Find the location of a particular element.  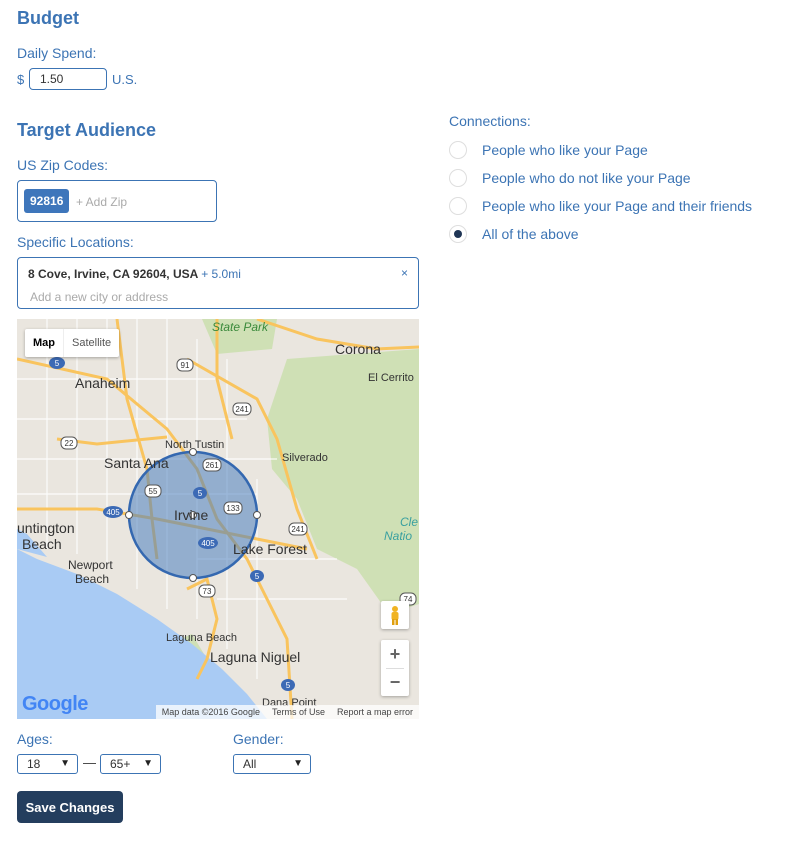

age-max-select: 65+ ▼ is located at coordinates (130, 764).